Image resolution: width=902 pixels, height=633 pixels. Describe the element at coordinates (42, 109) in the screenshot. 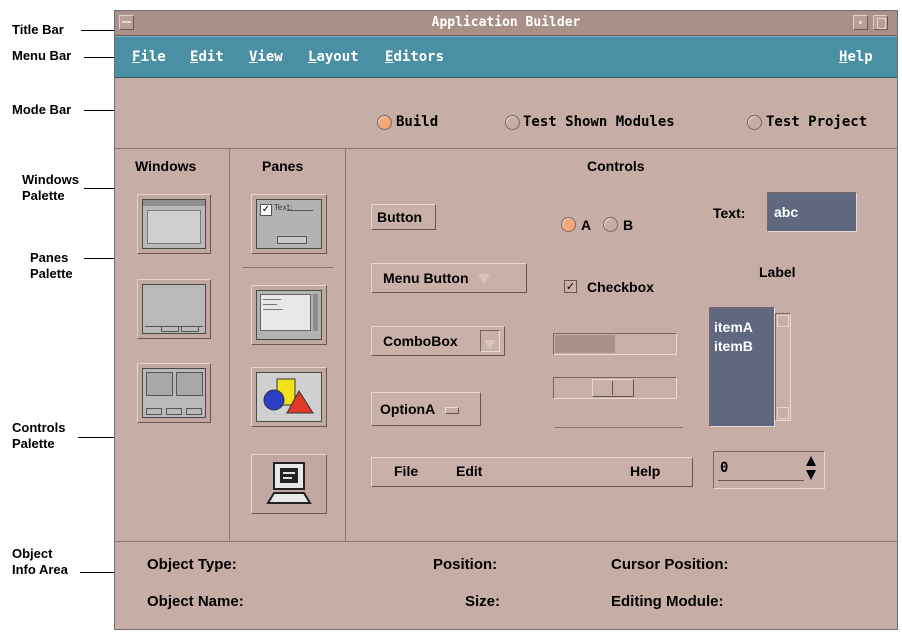

I see `annotation-mode-bar: Mode Bar` at that location.